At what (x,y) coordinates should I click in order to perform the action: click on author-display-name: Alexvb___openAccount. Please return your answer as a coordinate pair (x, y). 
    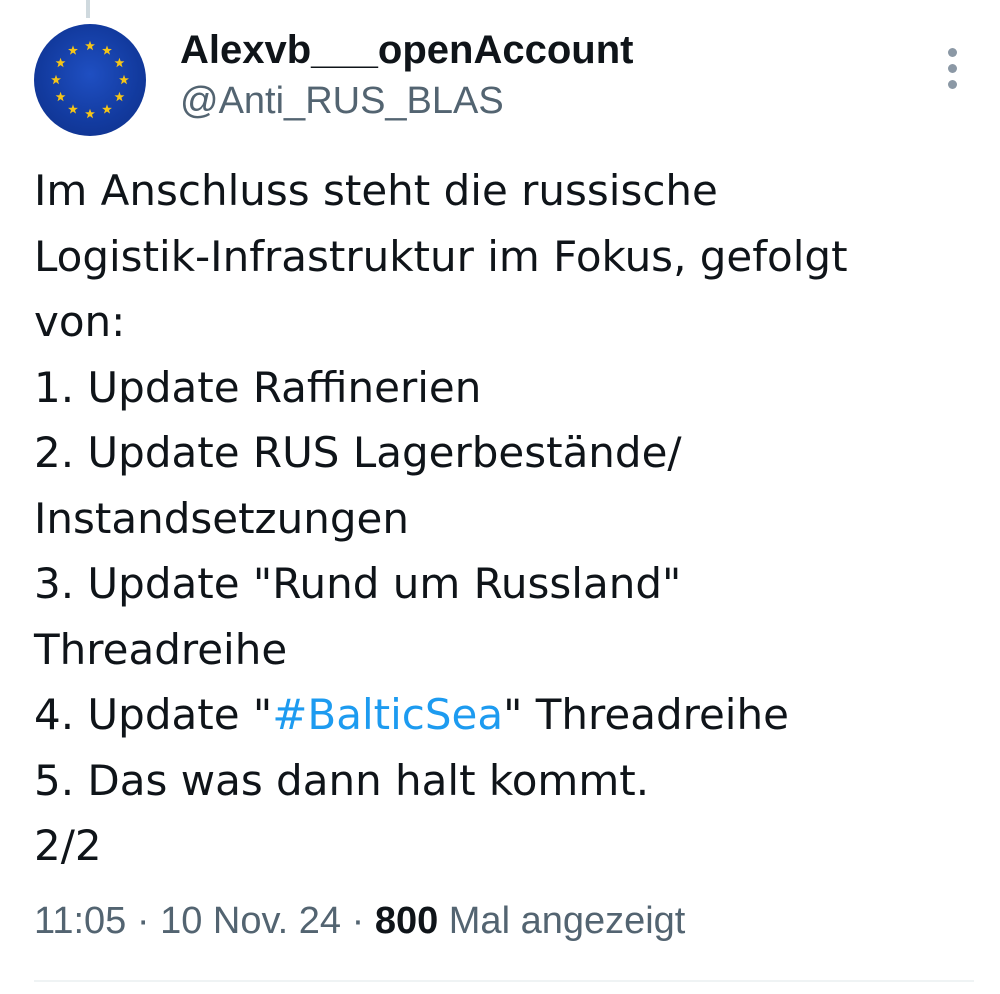
    Looking at the image, I should click on (406, 50).